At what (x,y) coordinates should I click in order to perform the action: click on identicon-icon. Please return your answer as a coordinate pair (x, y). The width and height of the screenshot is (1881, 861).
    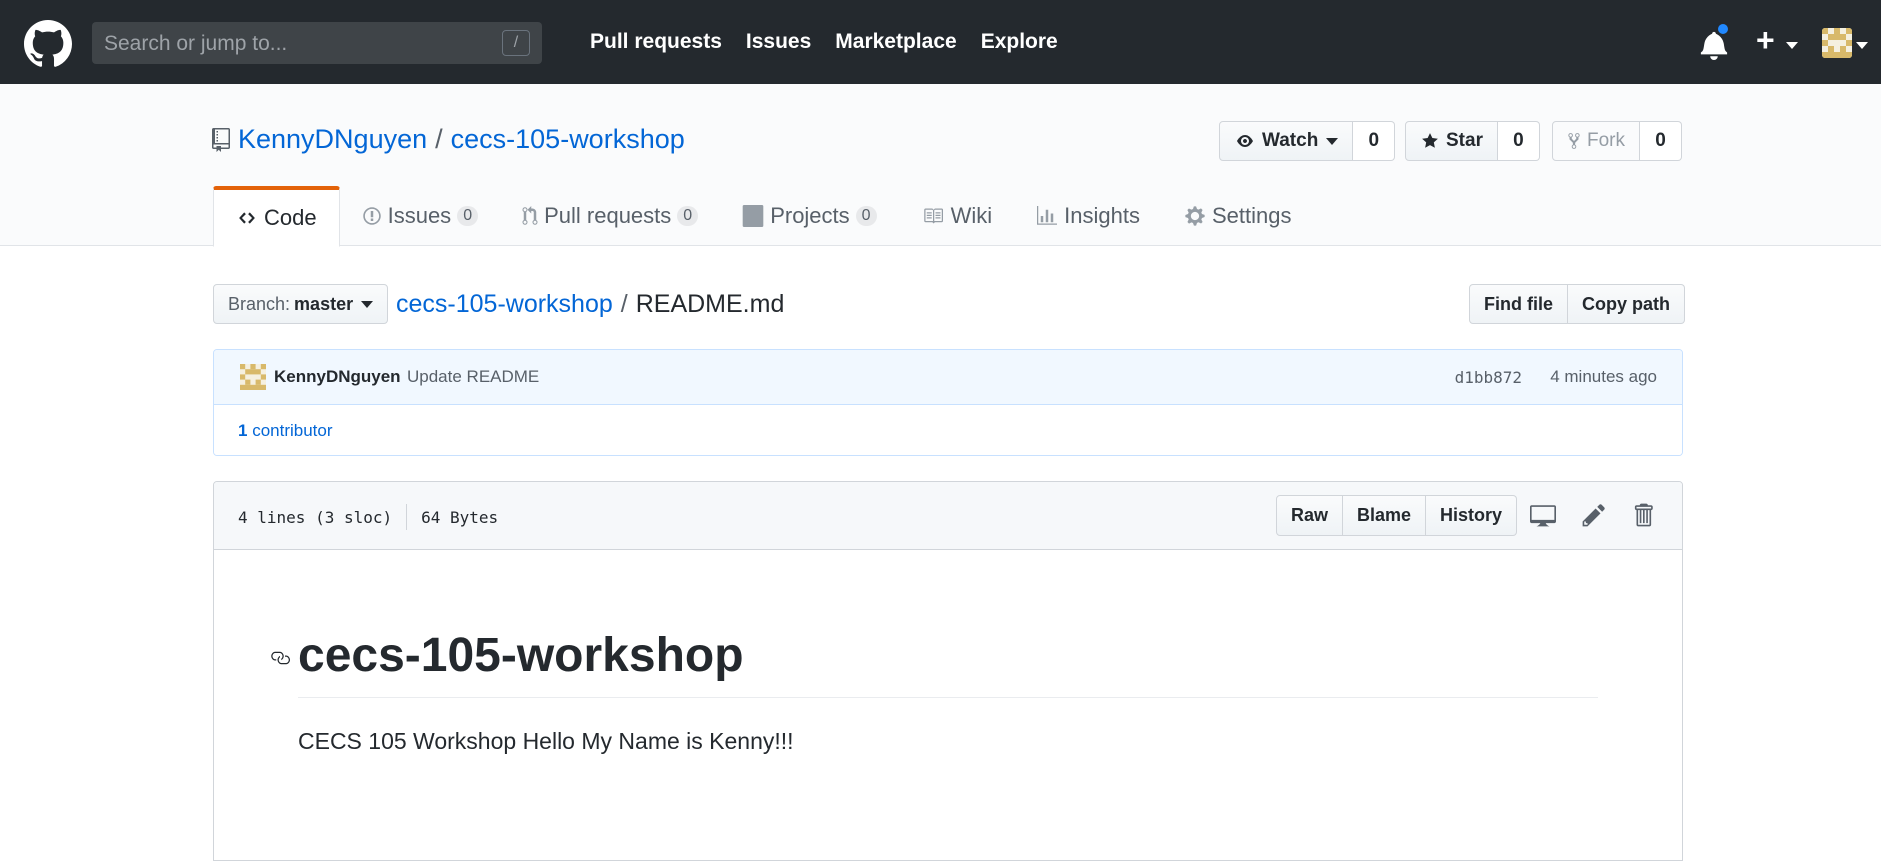
    Looking at the image, I should click on (1837, 43).